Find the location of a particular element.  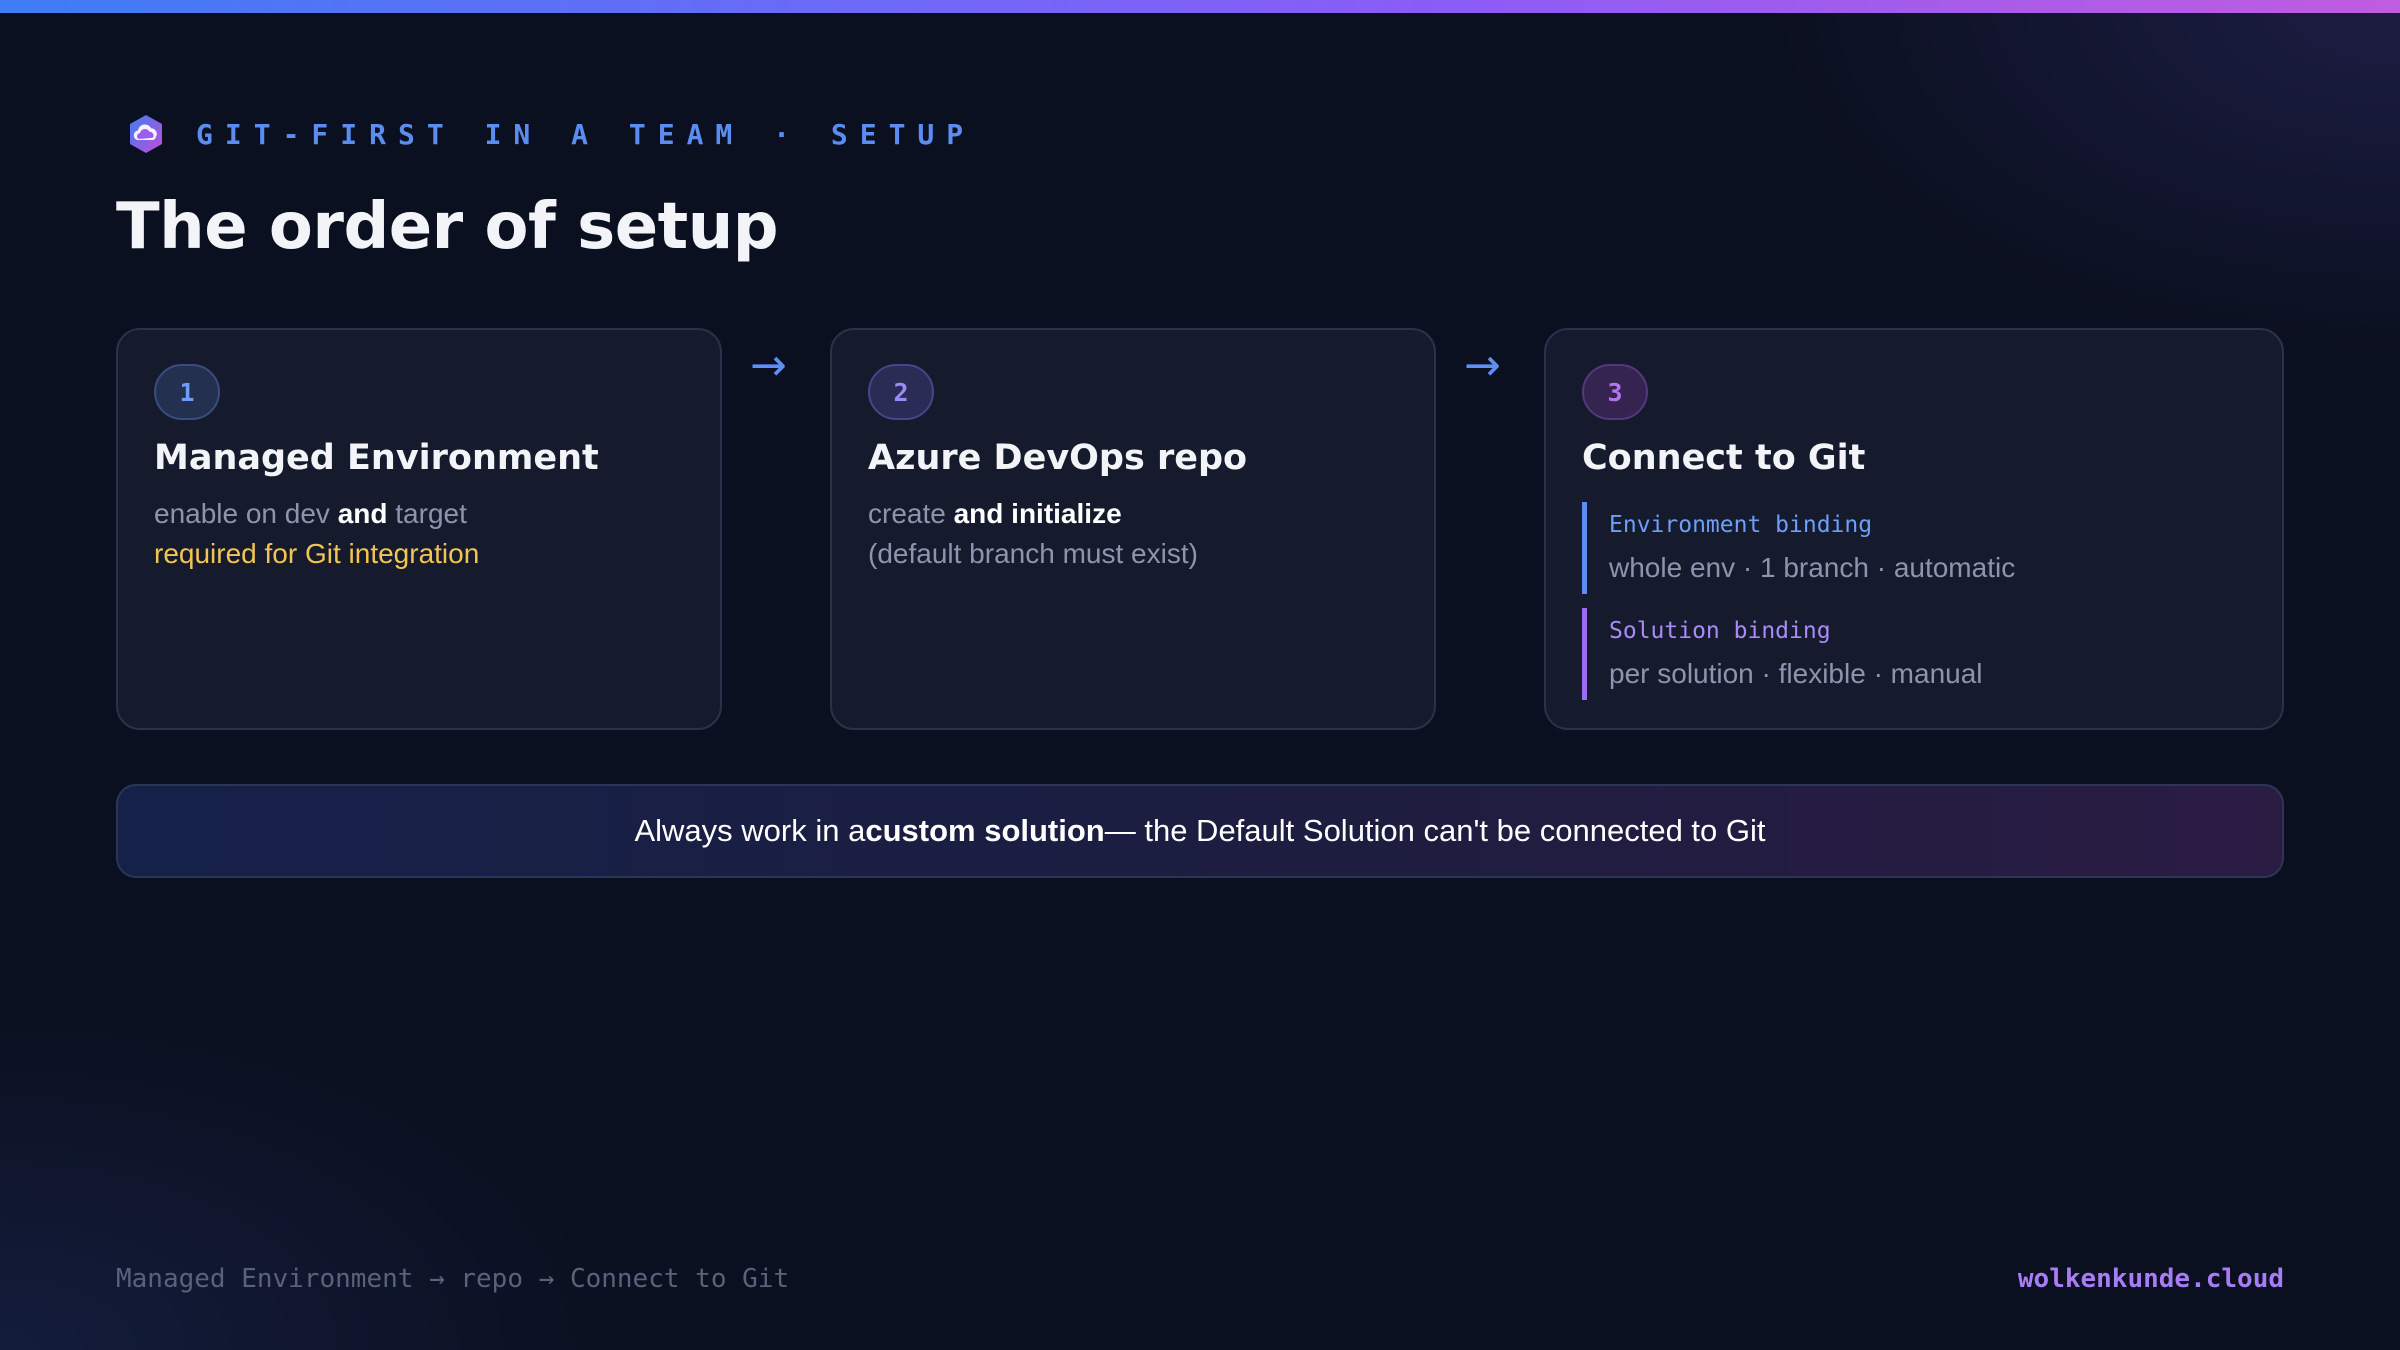

step-title: Connect to Git is located at coordinates (1724, 458).